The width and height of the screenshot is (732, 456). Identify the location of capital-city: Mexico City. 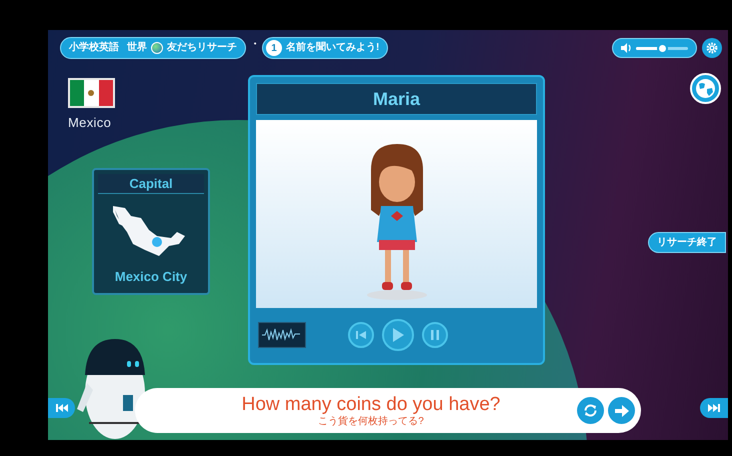
(151, 277).